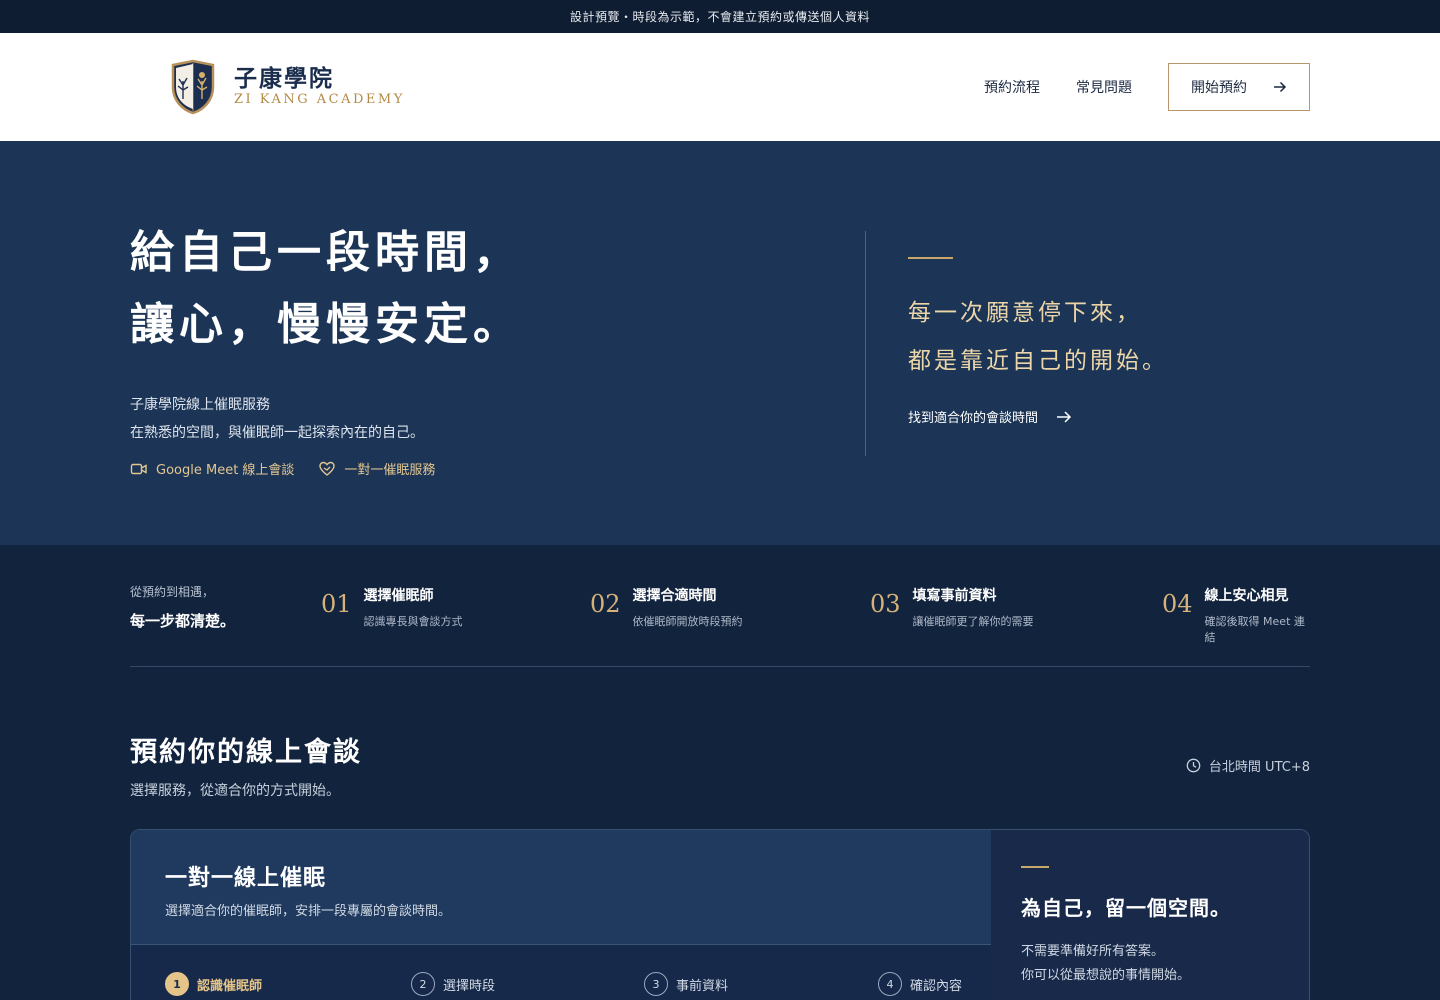  What do you see at coordinates (398, 596) in the screenshot?
I see `step-title: 選擇催眠師` at bounding box center [398, 596].